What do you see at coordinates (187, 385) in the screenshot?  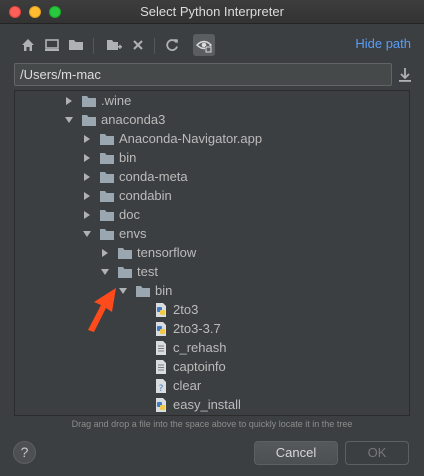 I see `tree-item-label: clear` at bounding box center [187, 385].